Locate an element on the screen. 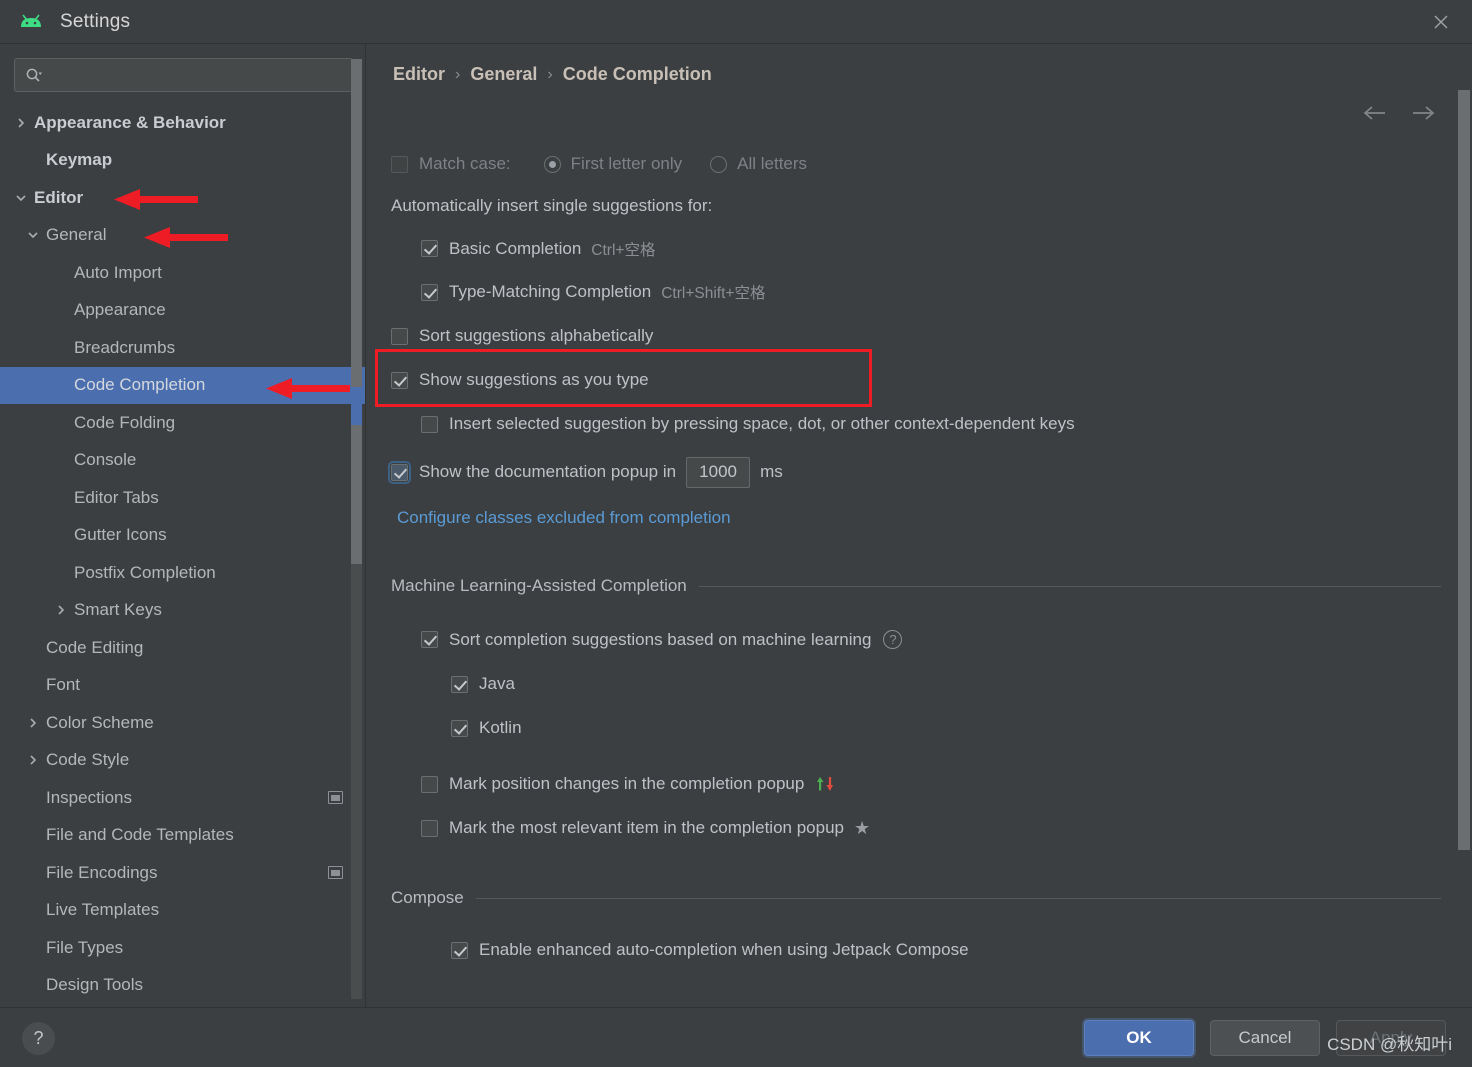  android-logo-icon is located at coordinates (31, 22).